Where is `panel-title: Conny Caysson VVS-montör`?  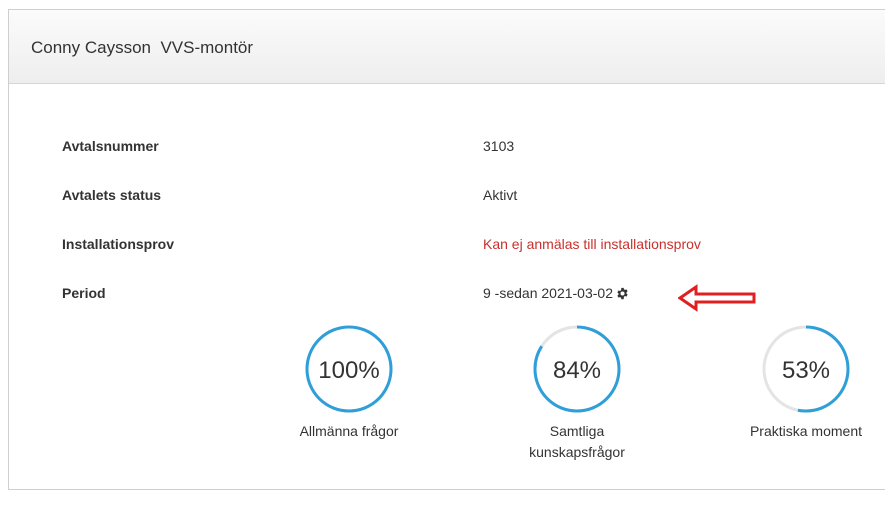 panel-title: Conny Caysson VVS-montör is located at coordinates (142, 47).